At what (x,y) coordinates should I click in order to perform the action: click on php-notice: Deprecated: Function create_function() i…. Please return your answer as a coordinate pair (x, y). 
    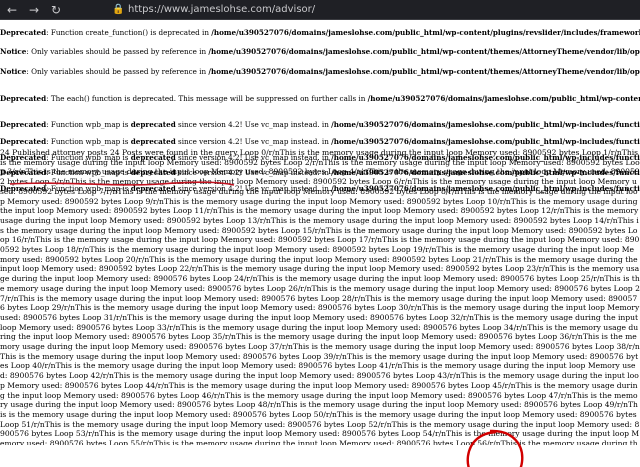
    Looking at the image, I should click on (320, 33).